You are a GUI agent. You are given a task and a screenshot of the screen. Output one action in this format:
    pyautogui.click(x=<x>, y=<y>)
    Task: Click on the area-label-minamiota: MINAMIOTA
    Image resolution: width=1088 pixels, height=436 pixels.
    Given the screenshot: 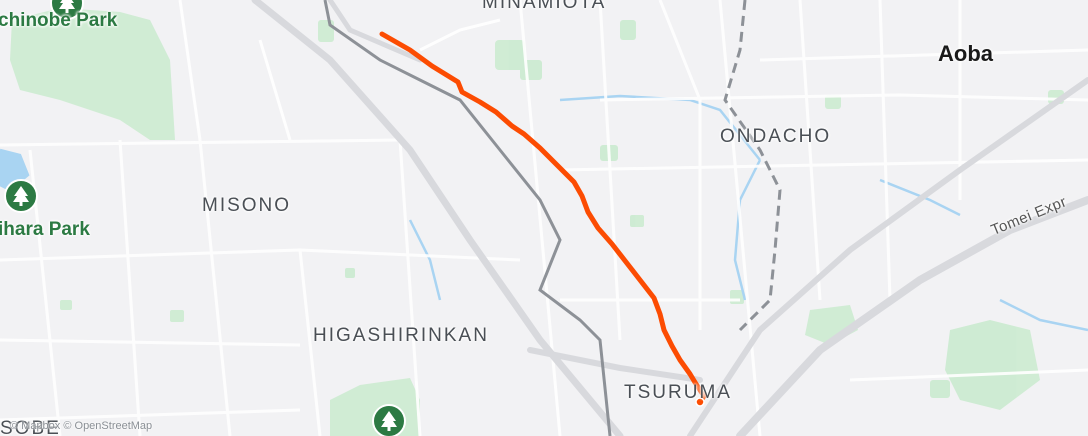 What is the action you would take?
    pyautogui.click(x=544, y=6)
    